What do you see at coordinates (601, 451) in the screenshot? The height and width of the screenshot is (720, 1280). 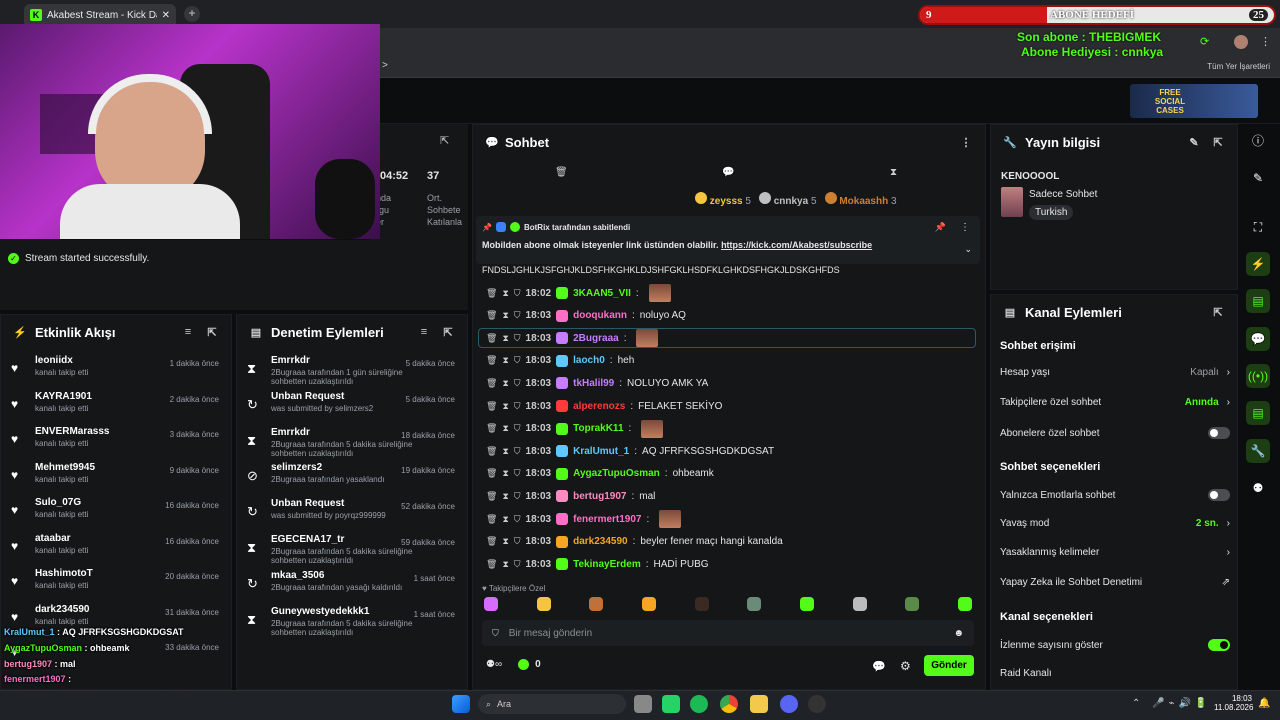 I see `chat-username: KralUmut_1` at bounding box center [601, 451].